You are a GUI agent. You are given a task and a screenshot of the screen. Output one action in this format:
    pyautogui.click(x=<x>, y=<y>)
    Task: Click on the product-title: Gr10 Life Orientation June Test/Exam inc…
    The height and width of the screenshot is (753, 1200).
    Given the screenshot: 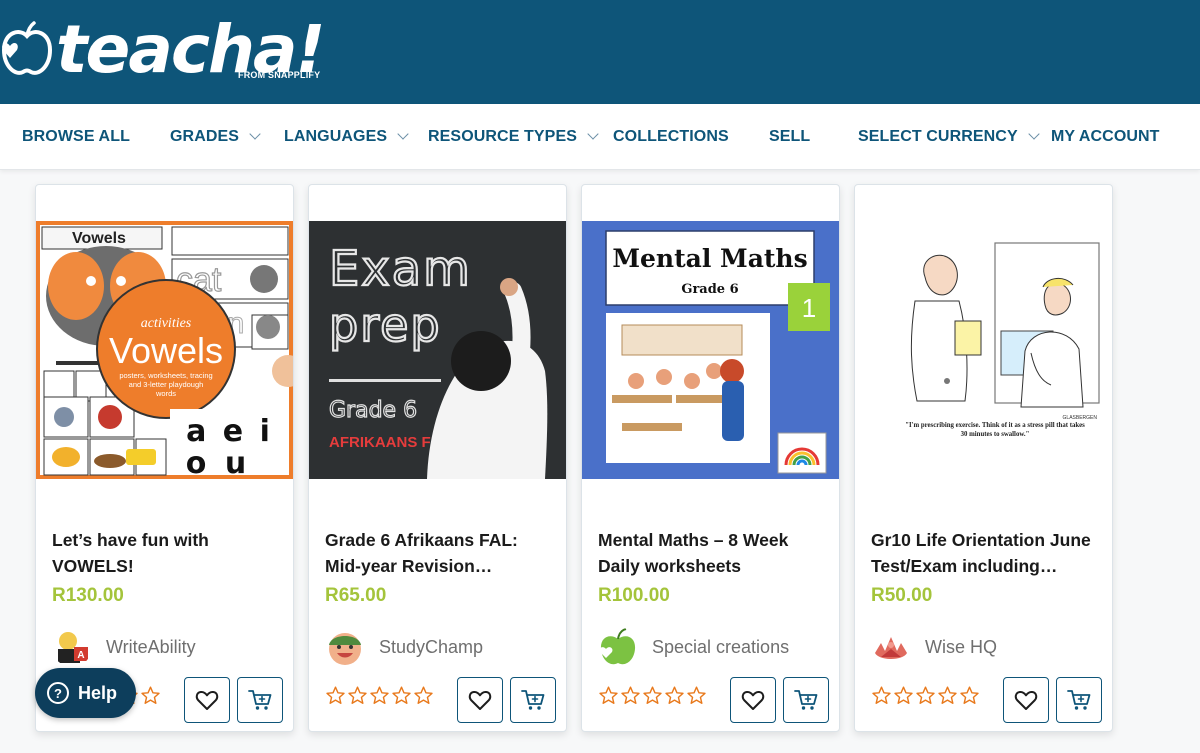 What is the action you would take?
    pyautogui.click(x=985, y=553)
    